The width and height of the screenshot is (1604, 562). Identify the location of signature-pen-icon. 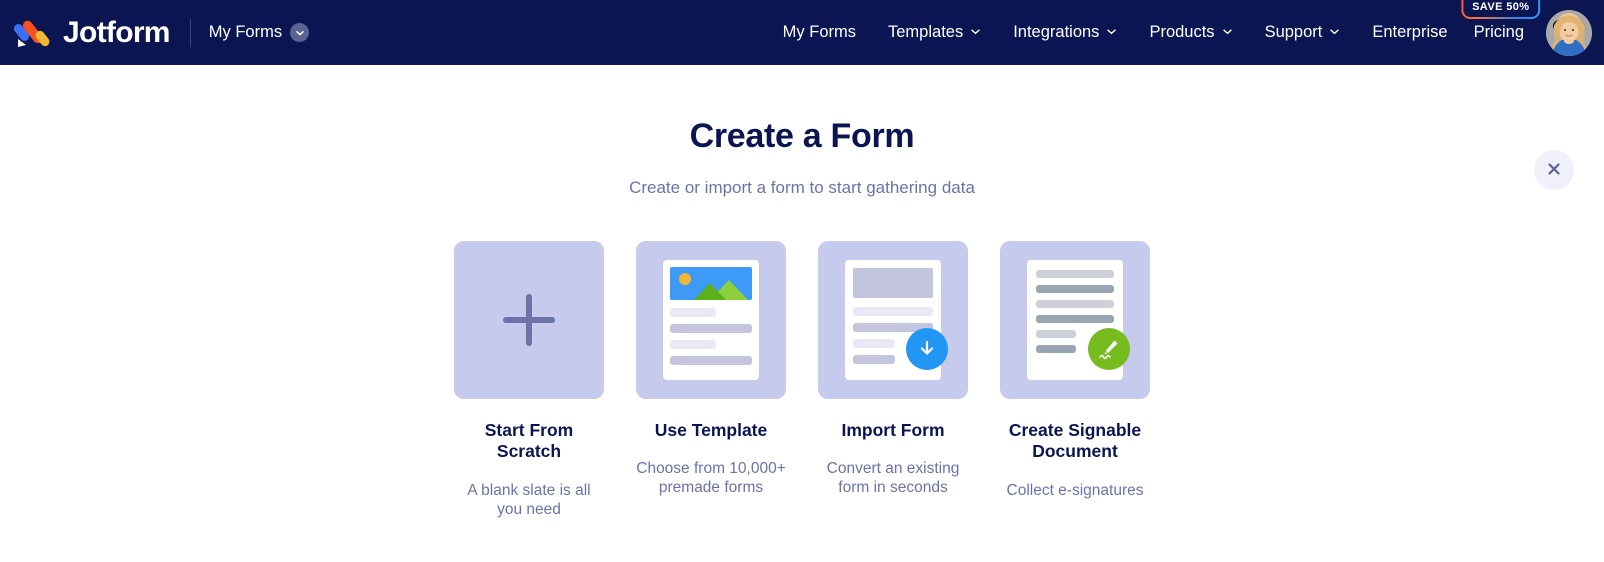
(1109, 349).